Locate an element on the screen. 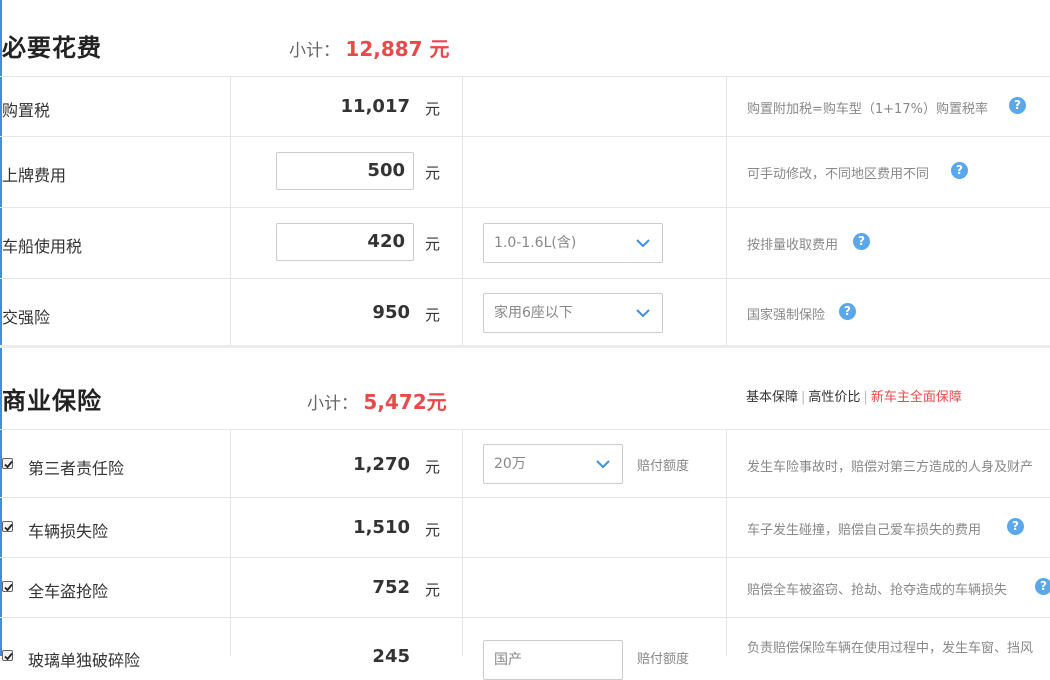  plan-tabs: 基本保障 | 高性价比 | 新车主全面保障 is located at coordinates (854, 397).